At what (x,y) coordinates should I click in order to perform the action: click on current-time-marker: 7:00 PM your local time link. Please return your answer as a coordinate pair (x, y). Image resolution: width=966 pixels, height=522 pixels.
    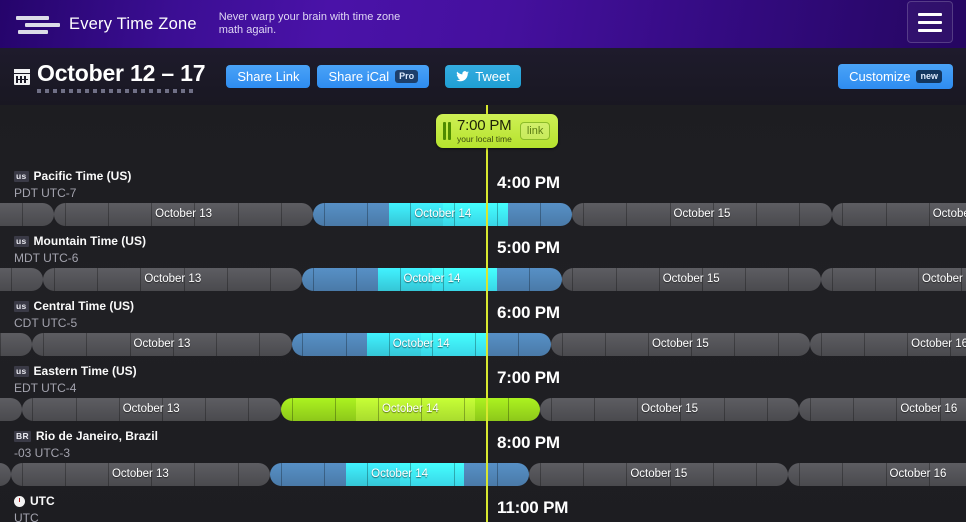
    Looking at the image, I should click on (497, 131).